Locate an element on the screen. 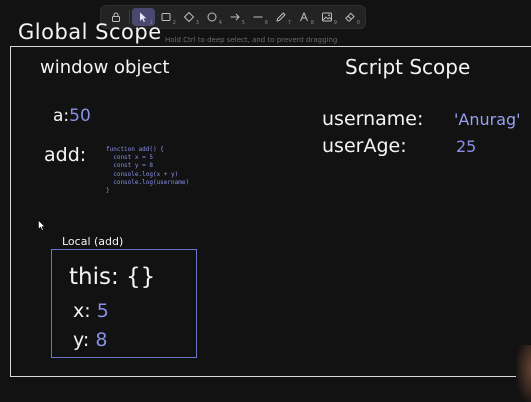 The height and width of the screenshot is (402, 531). tool-shortcut: 9 is located at coordinates (335, 23).